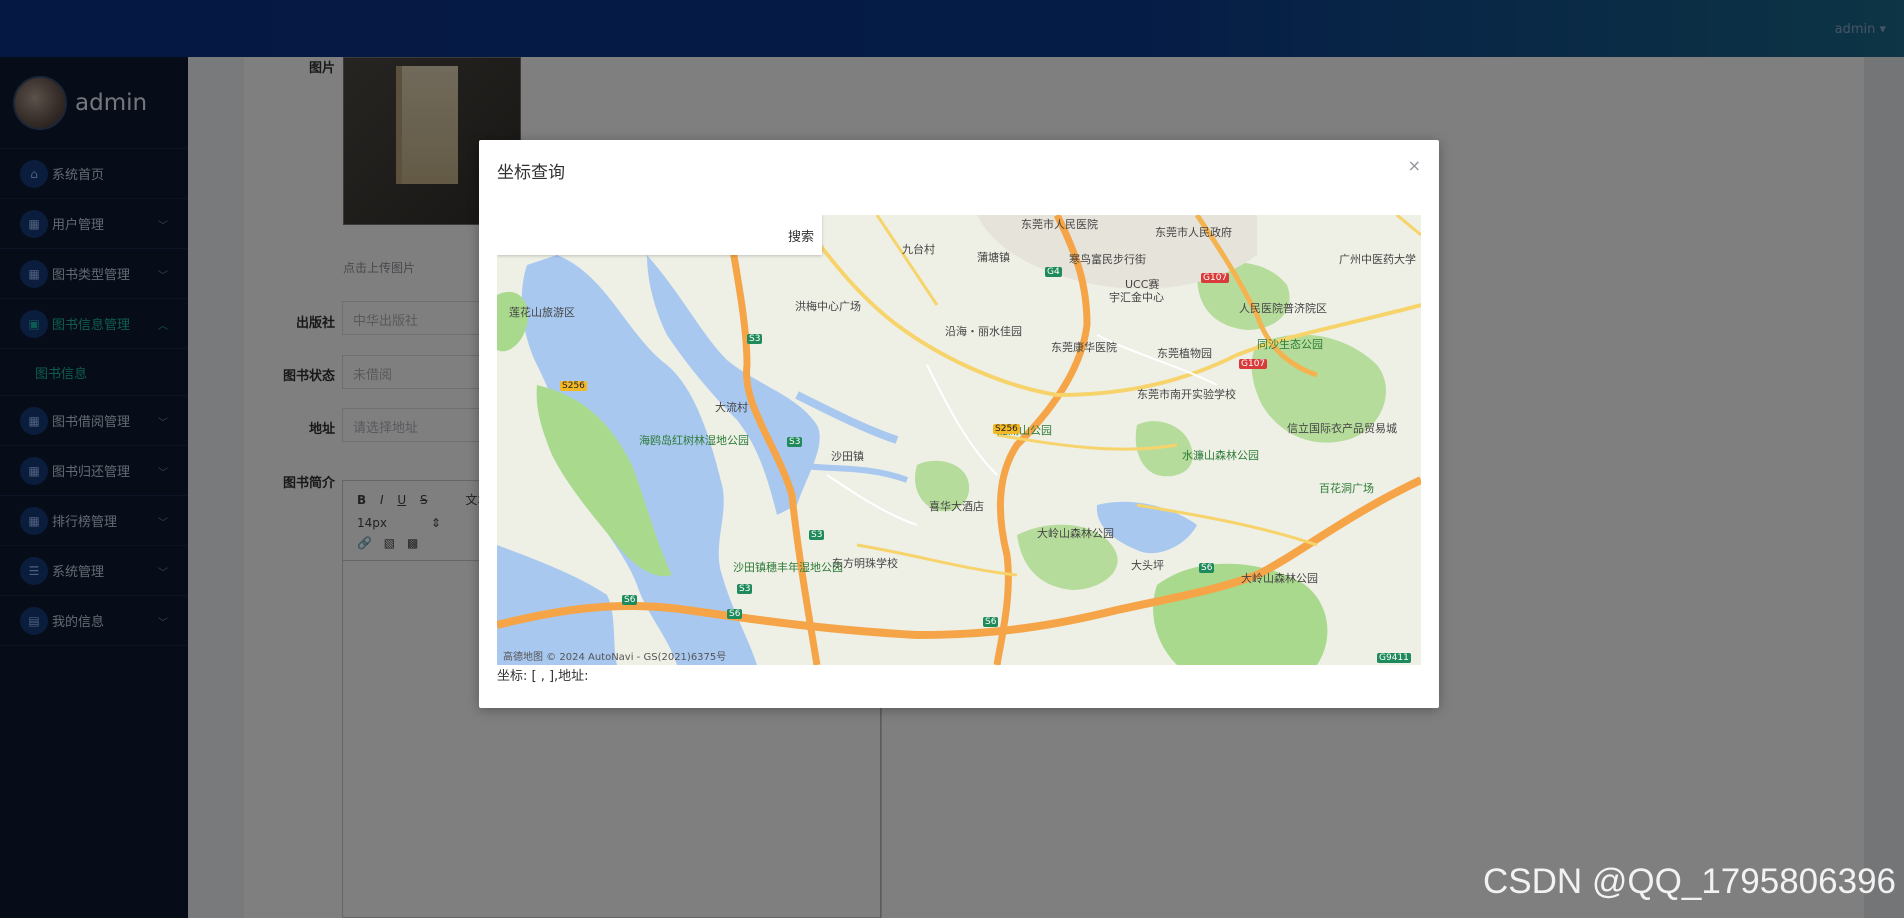  Describe the element at coordinates (615, 657) in the screenshot. I see `map-attribution: 高德地图 © 2024 AutoNavi - GS(2021)6375号` at that location.